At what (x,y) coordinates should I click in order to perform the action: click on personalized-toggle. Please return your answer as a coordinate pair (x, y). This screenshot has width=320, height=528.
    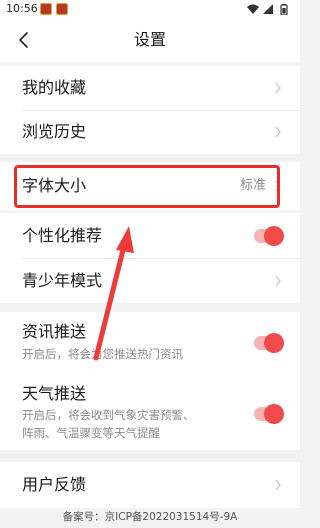
    Looking at the image, I should click on (269, 236).